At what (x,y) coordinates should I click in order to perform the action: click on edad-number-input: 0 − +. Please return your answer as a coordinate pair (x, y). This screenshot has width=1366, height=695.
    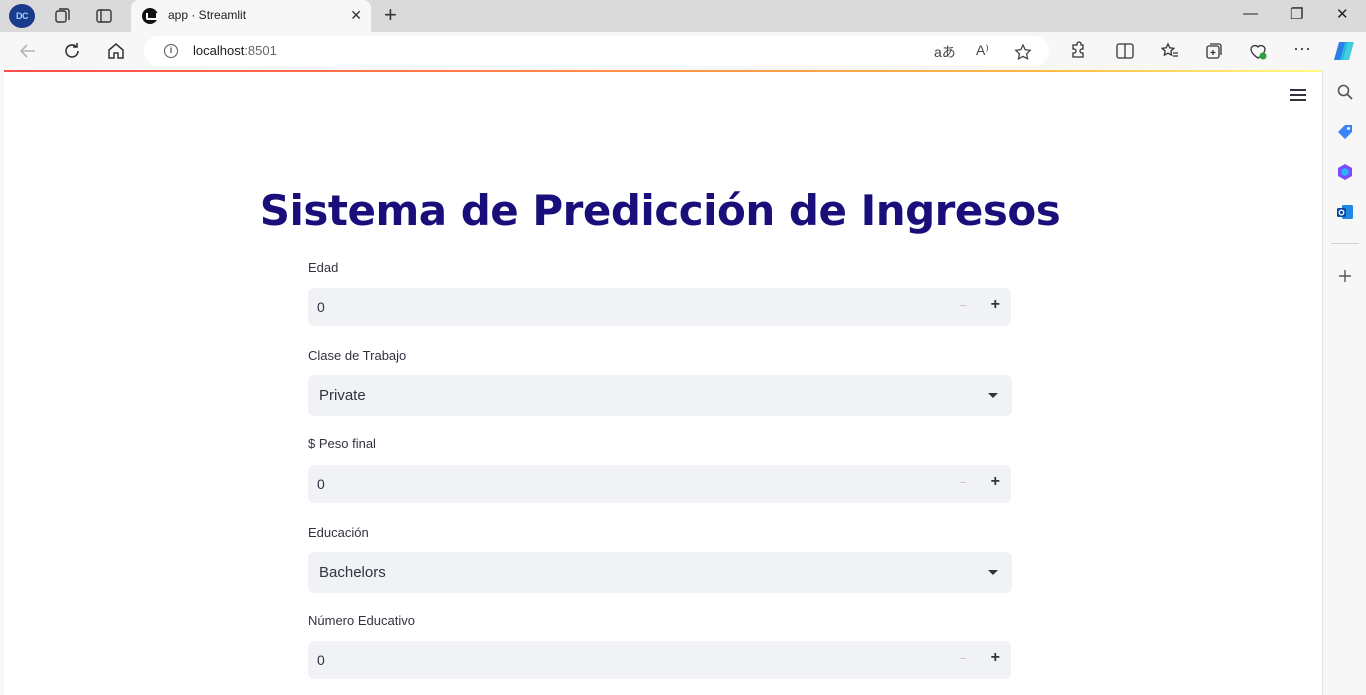
    Looking at the image, I should click on (659, 307).